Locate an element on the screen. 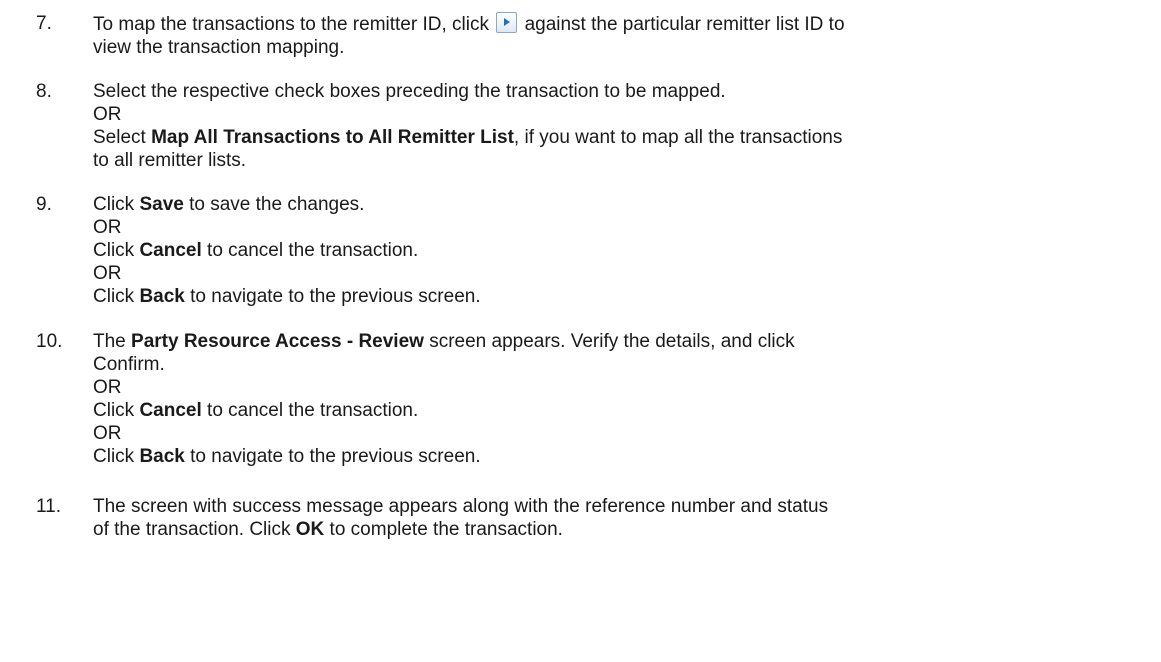 The image size is (1161, 662). screen-name: Party Resource Access - Review is located at coordinates (277, 341).